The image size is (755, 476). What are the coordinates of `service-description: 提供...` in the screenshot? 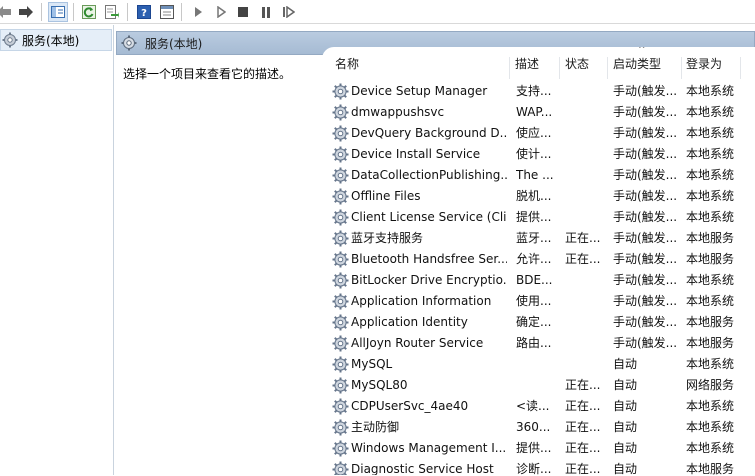 It's located at (534, 448).